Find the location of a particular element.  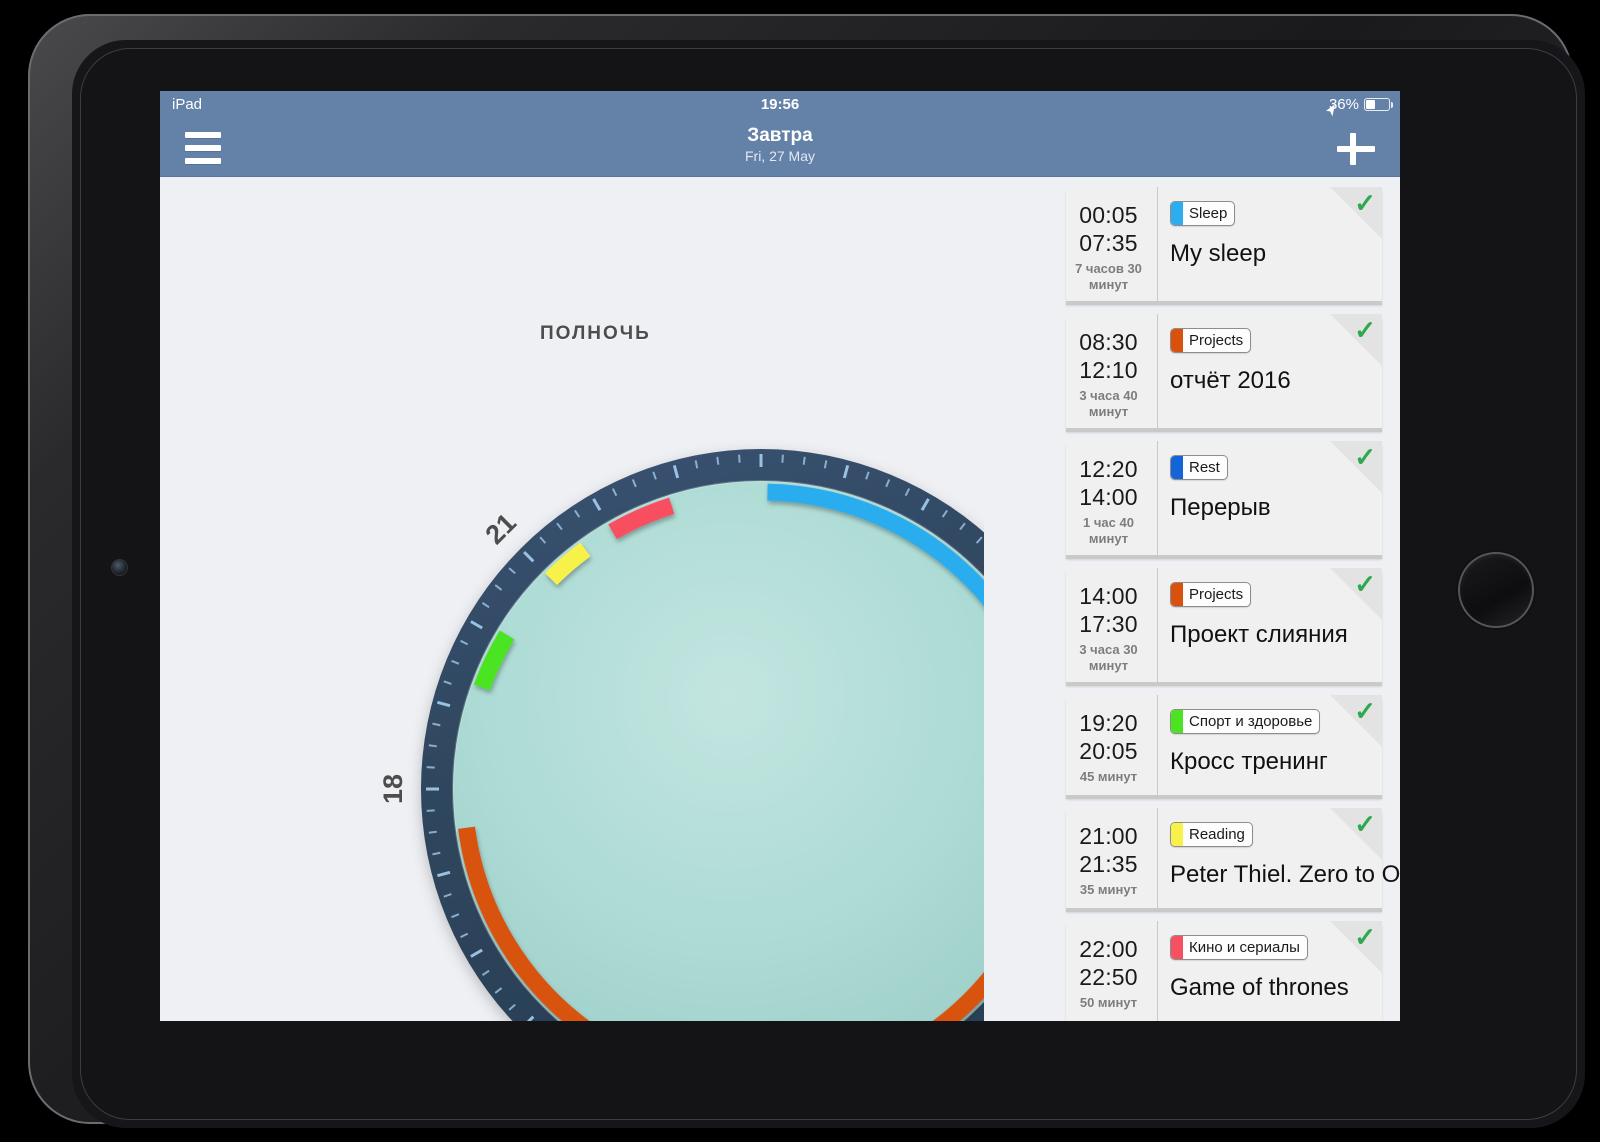

event-time-block: 12:20 14:00 1 час 40 минут is located at coordinates (1112, 498).